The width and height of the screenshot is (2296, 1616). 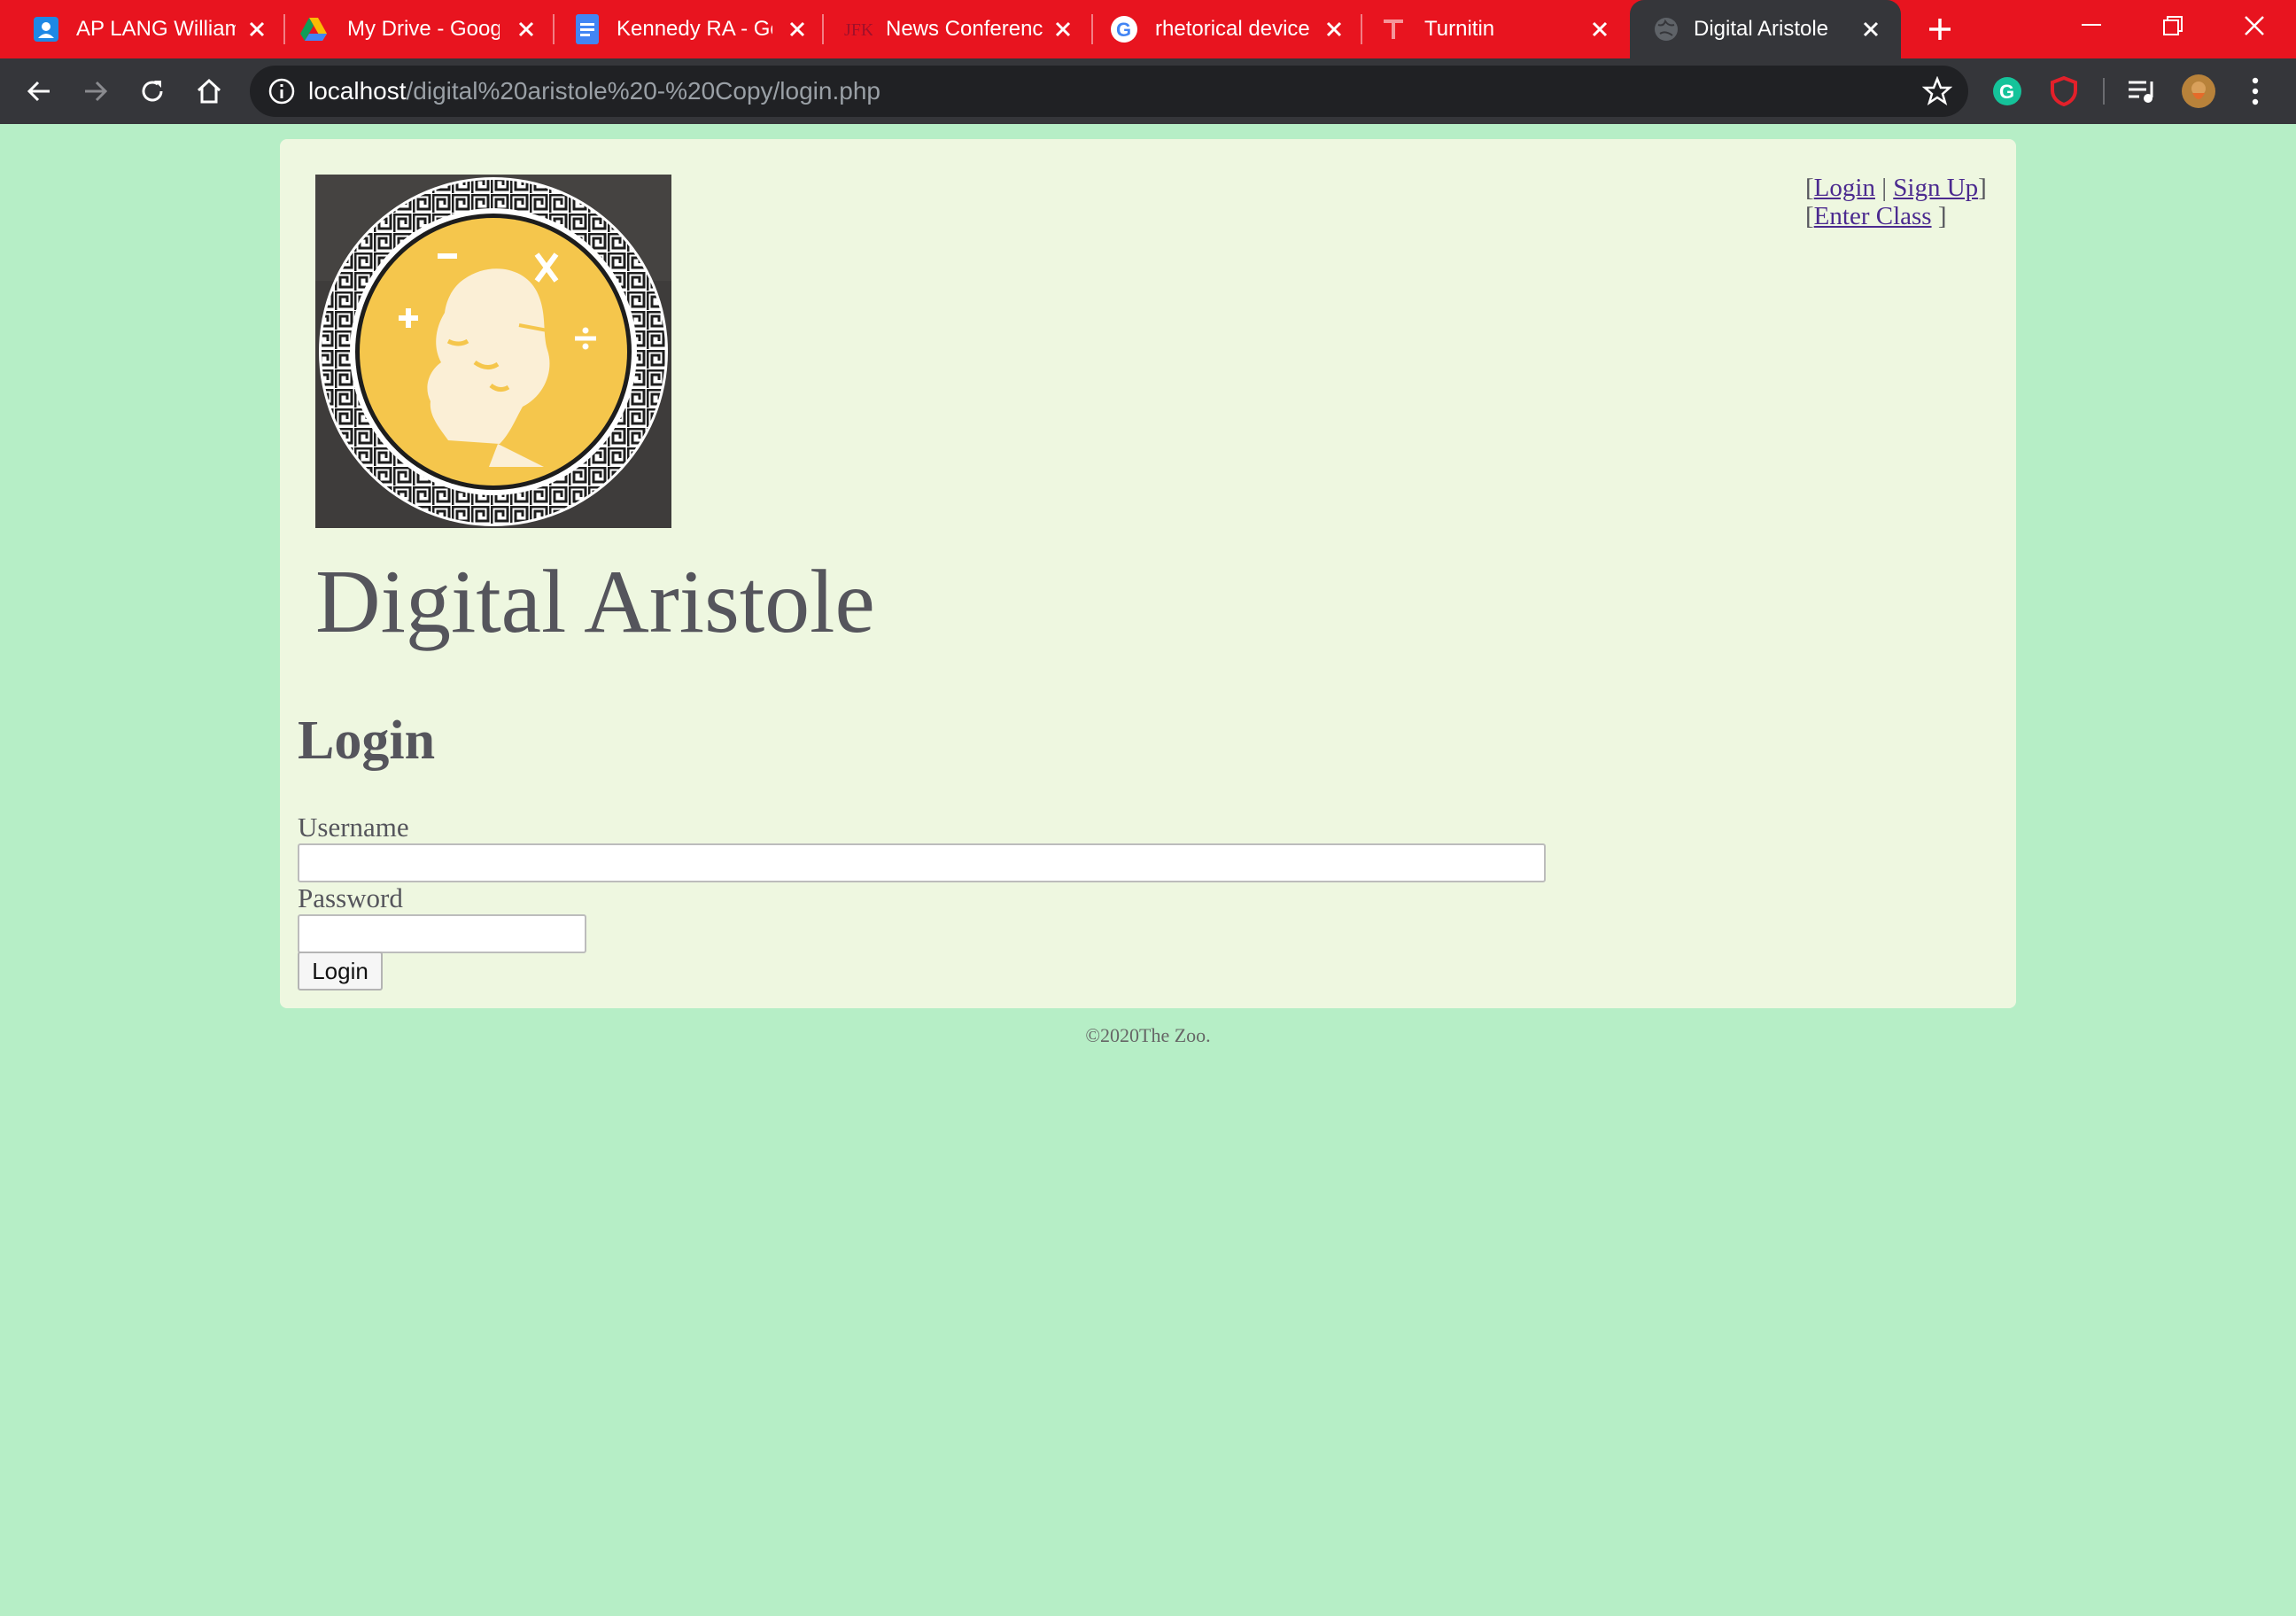 I want to click on back-button, so click(x=39, y=91).